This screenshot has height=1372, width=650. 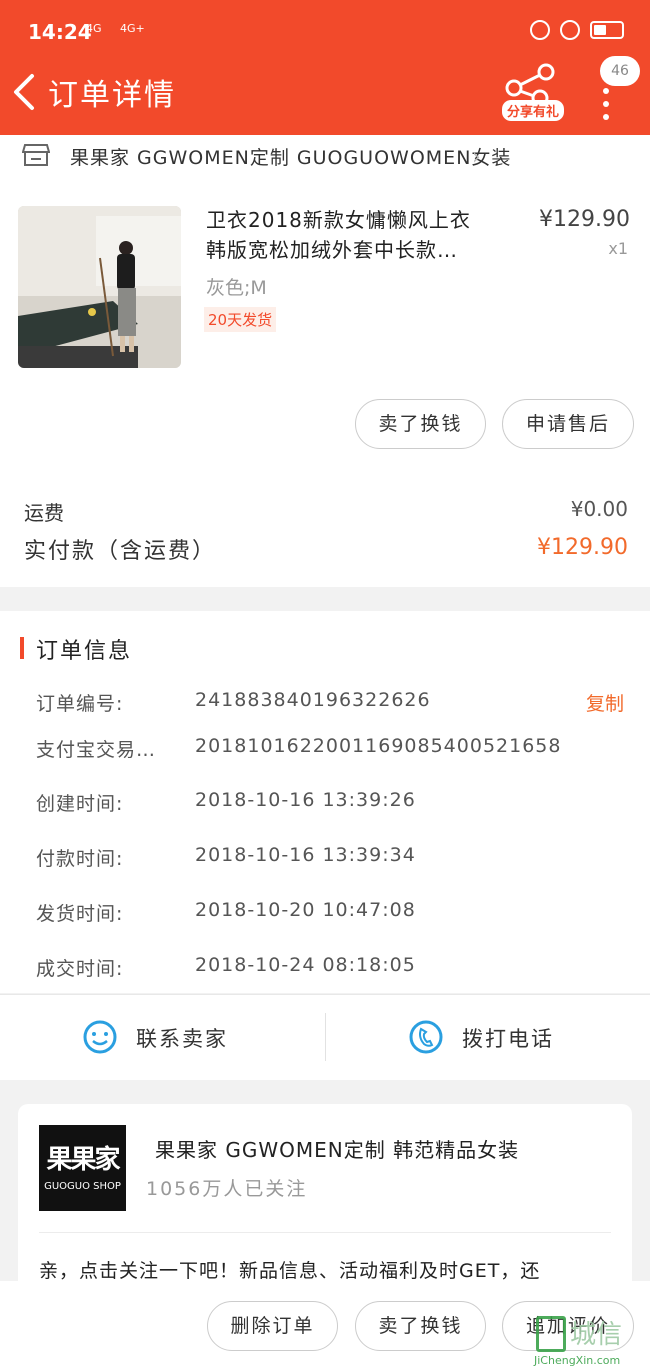 What do you see at coordinates (533, 110) in the screenshot?
I see `share-gift-label: 分享有礼` at bounding box center [533, 110].